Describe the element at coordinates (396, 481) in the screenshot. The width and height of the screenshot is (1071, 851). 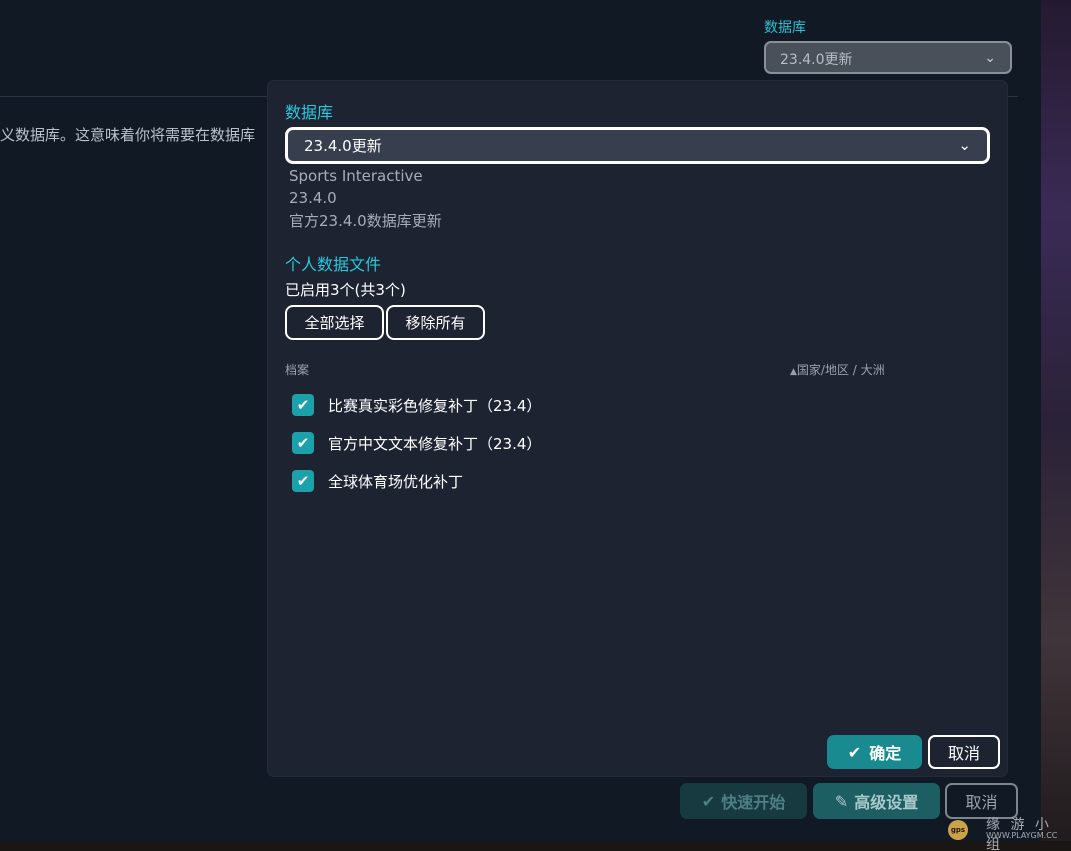
I see `list-item-label: 全球体育场优化补丁` at that location.